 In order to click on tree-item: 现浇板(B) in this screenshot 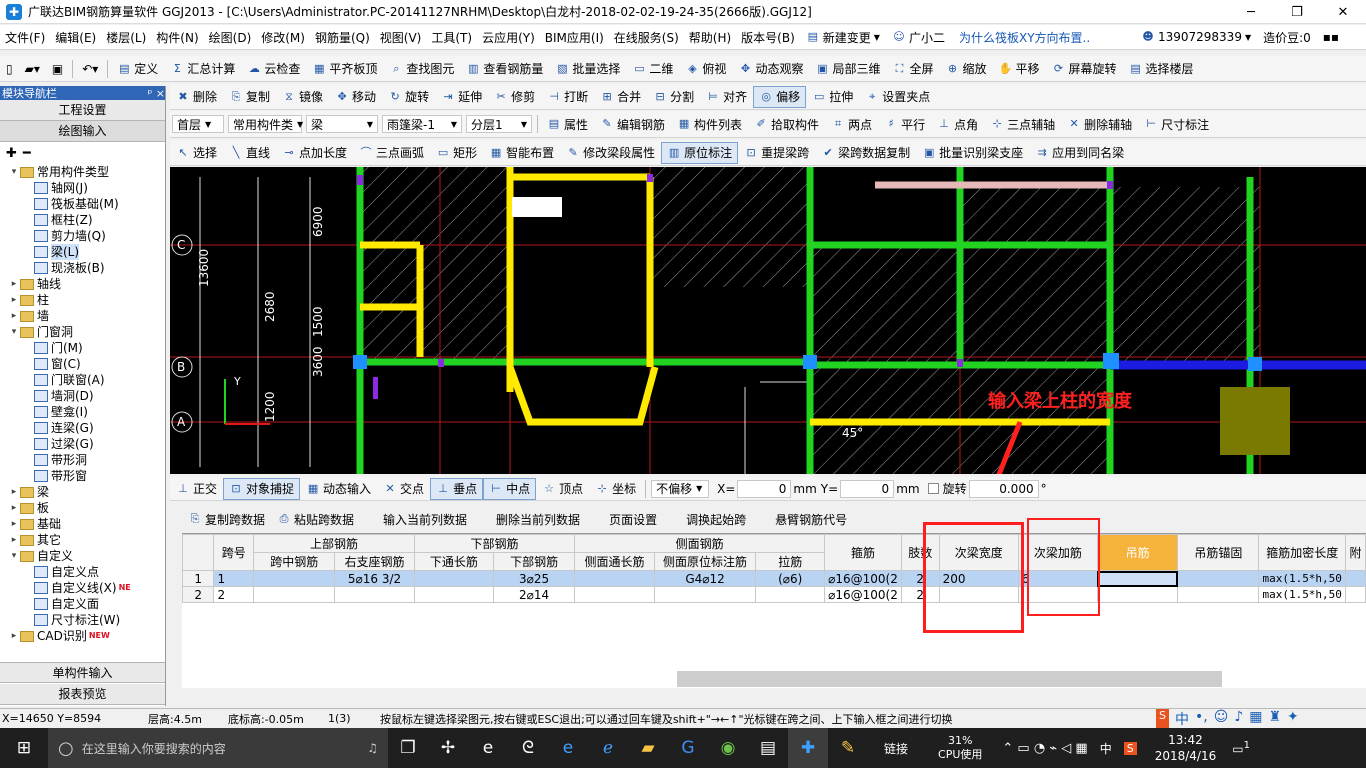, I will do `click(82, 268)`.